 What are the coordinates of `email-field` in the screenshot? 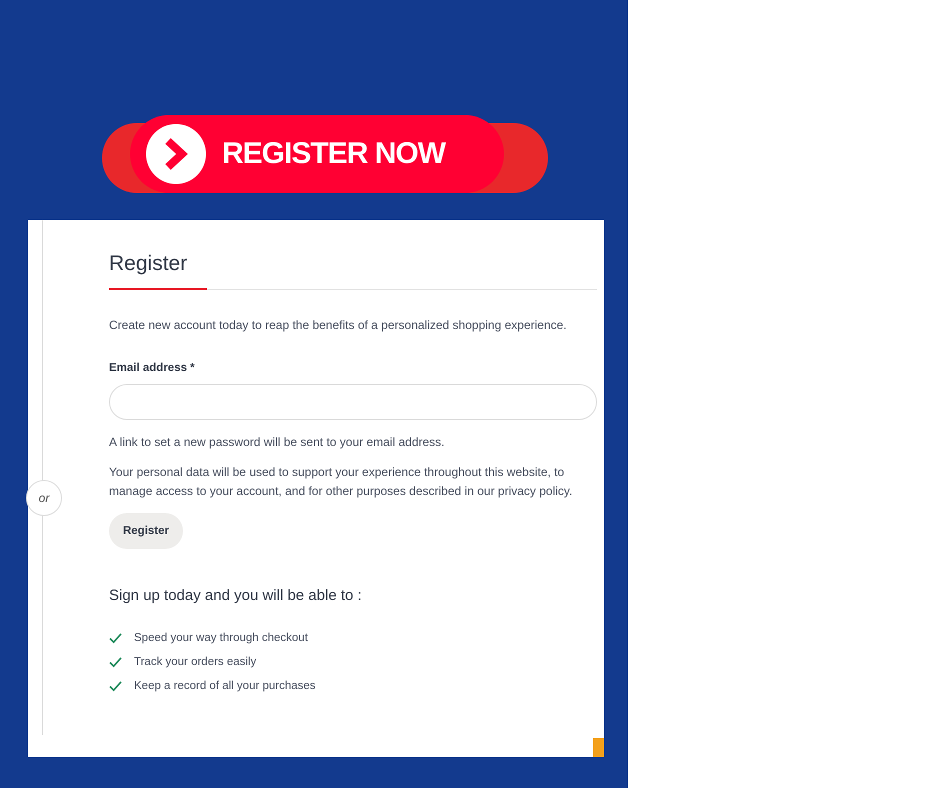 It's located at (353, 402).